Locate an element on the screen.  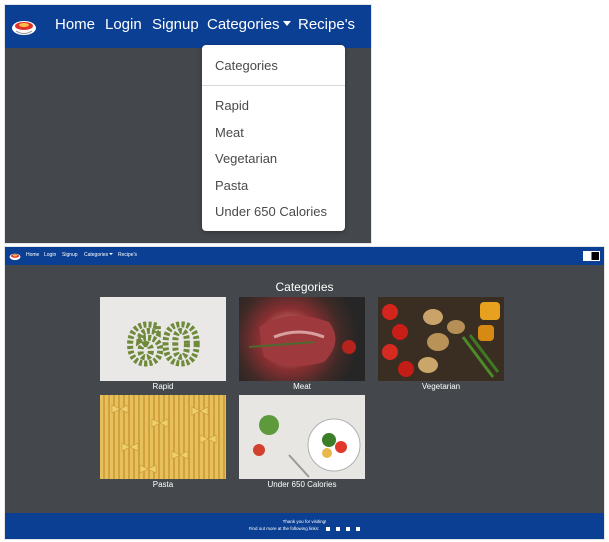
dropdown-item-vegetarian: Vegetarian is located at coordinates (246, 158).